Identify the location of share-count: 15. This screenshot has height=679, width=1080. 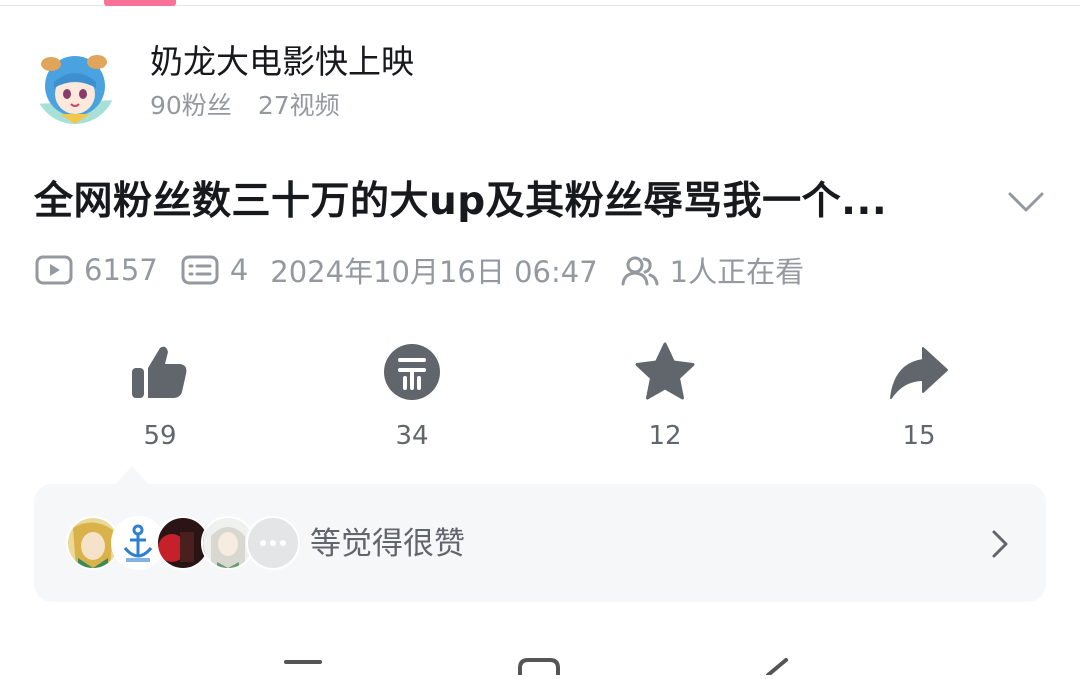
(919, 436).